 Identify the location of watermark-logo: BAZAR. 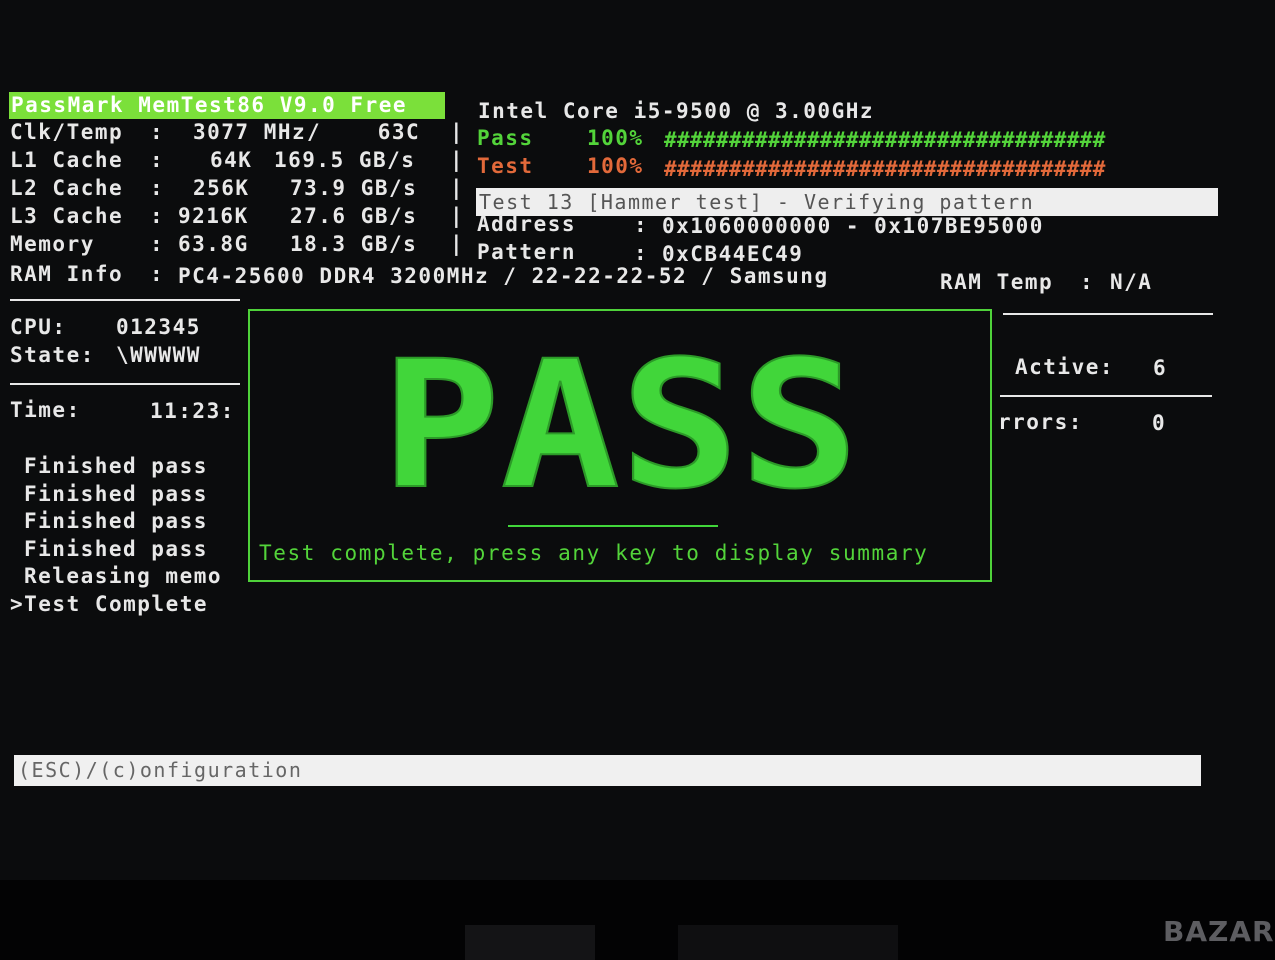
(1219, 931).